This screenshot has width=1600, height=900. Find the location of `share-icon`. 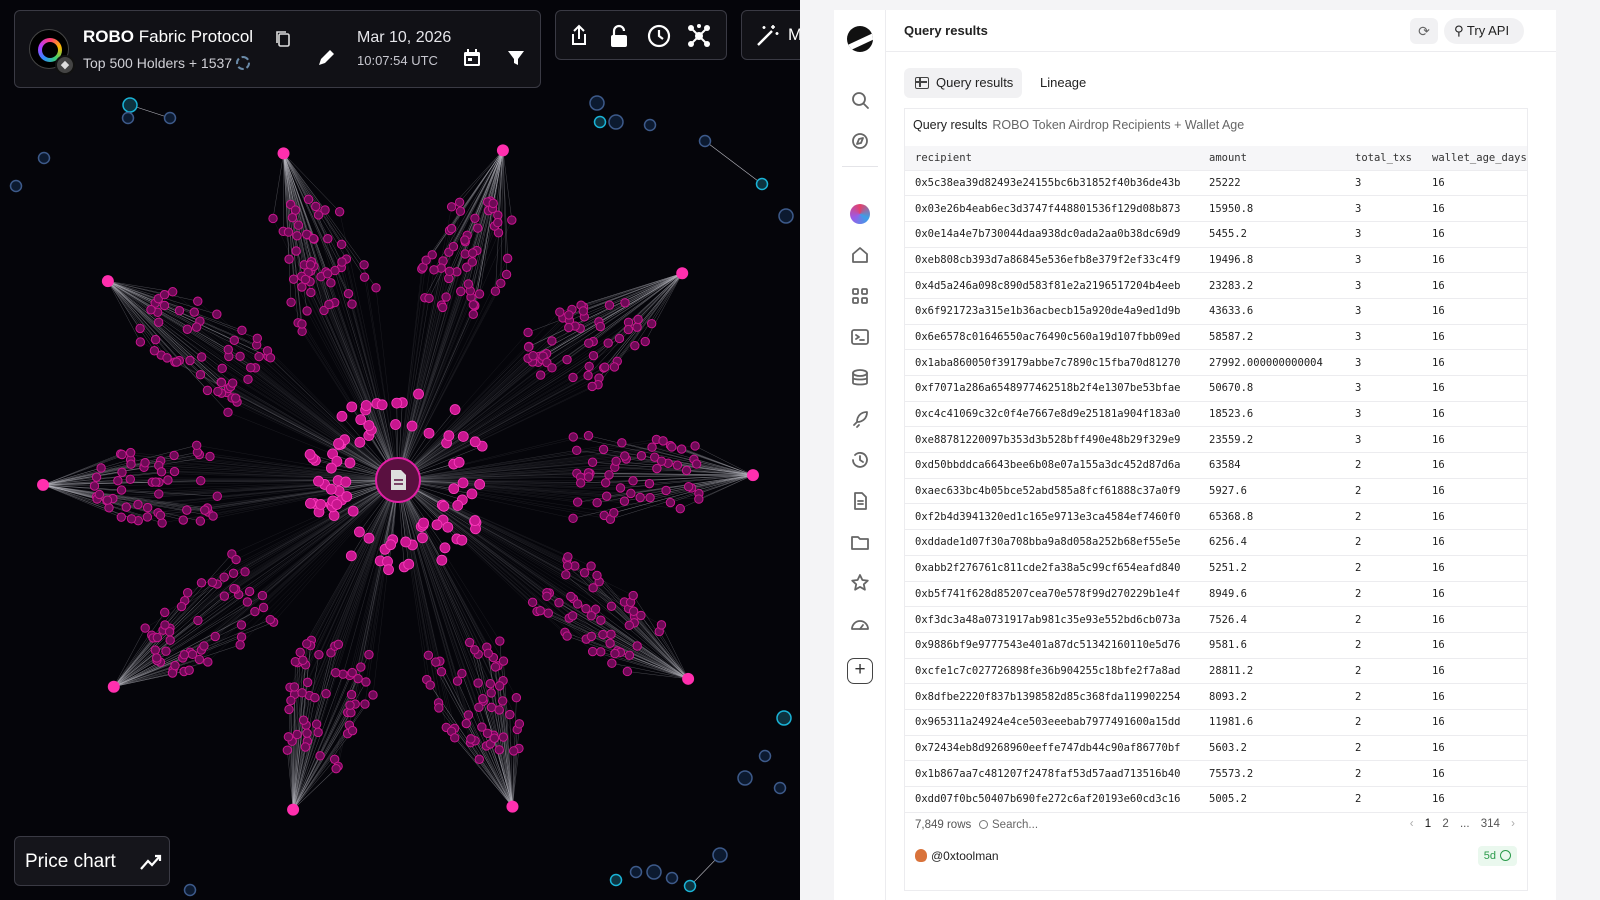

share-icon is located at coordinates (579, 36).